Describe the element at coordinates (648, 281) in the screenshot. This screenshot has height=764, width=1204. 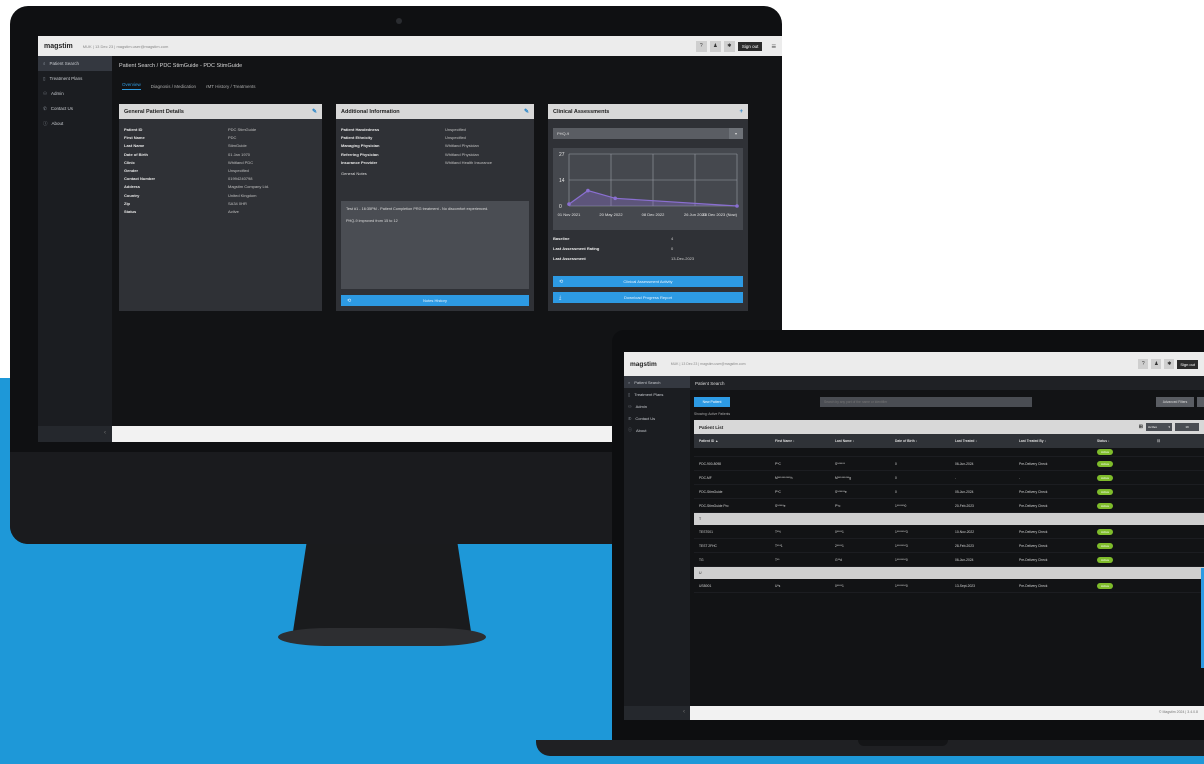
I see `assessment-activity-button: ⟲ Clinical Assessment Activity` at that location.